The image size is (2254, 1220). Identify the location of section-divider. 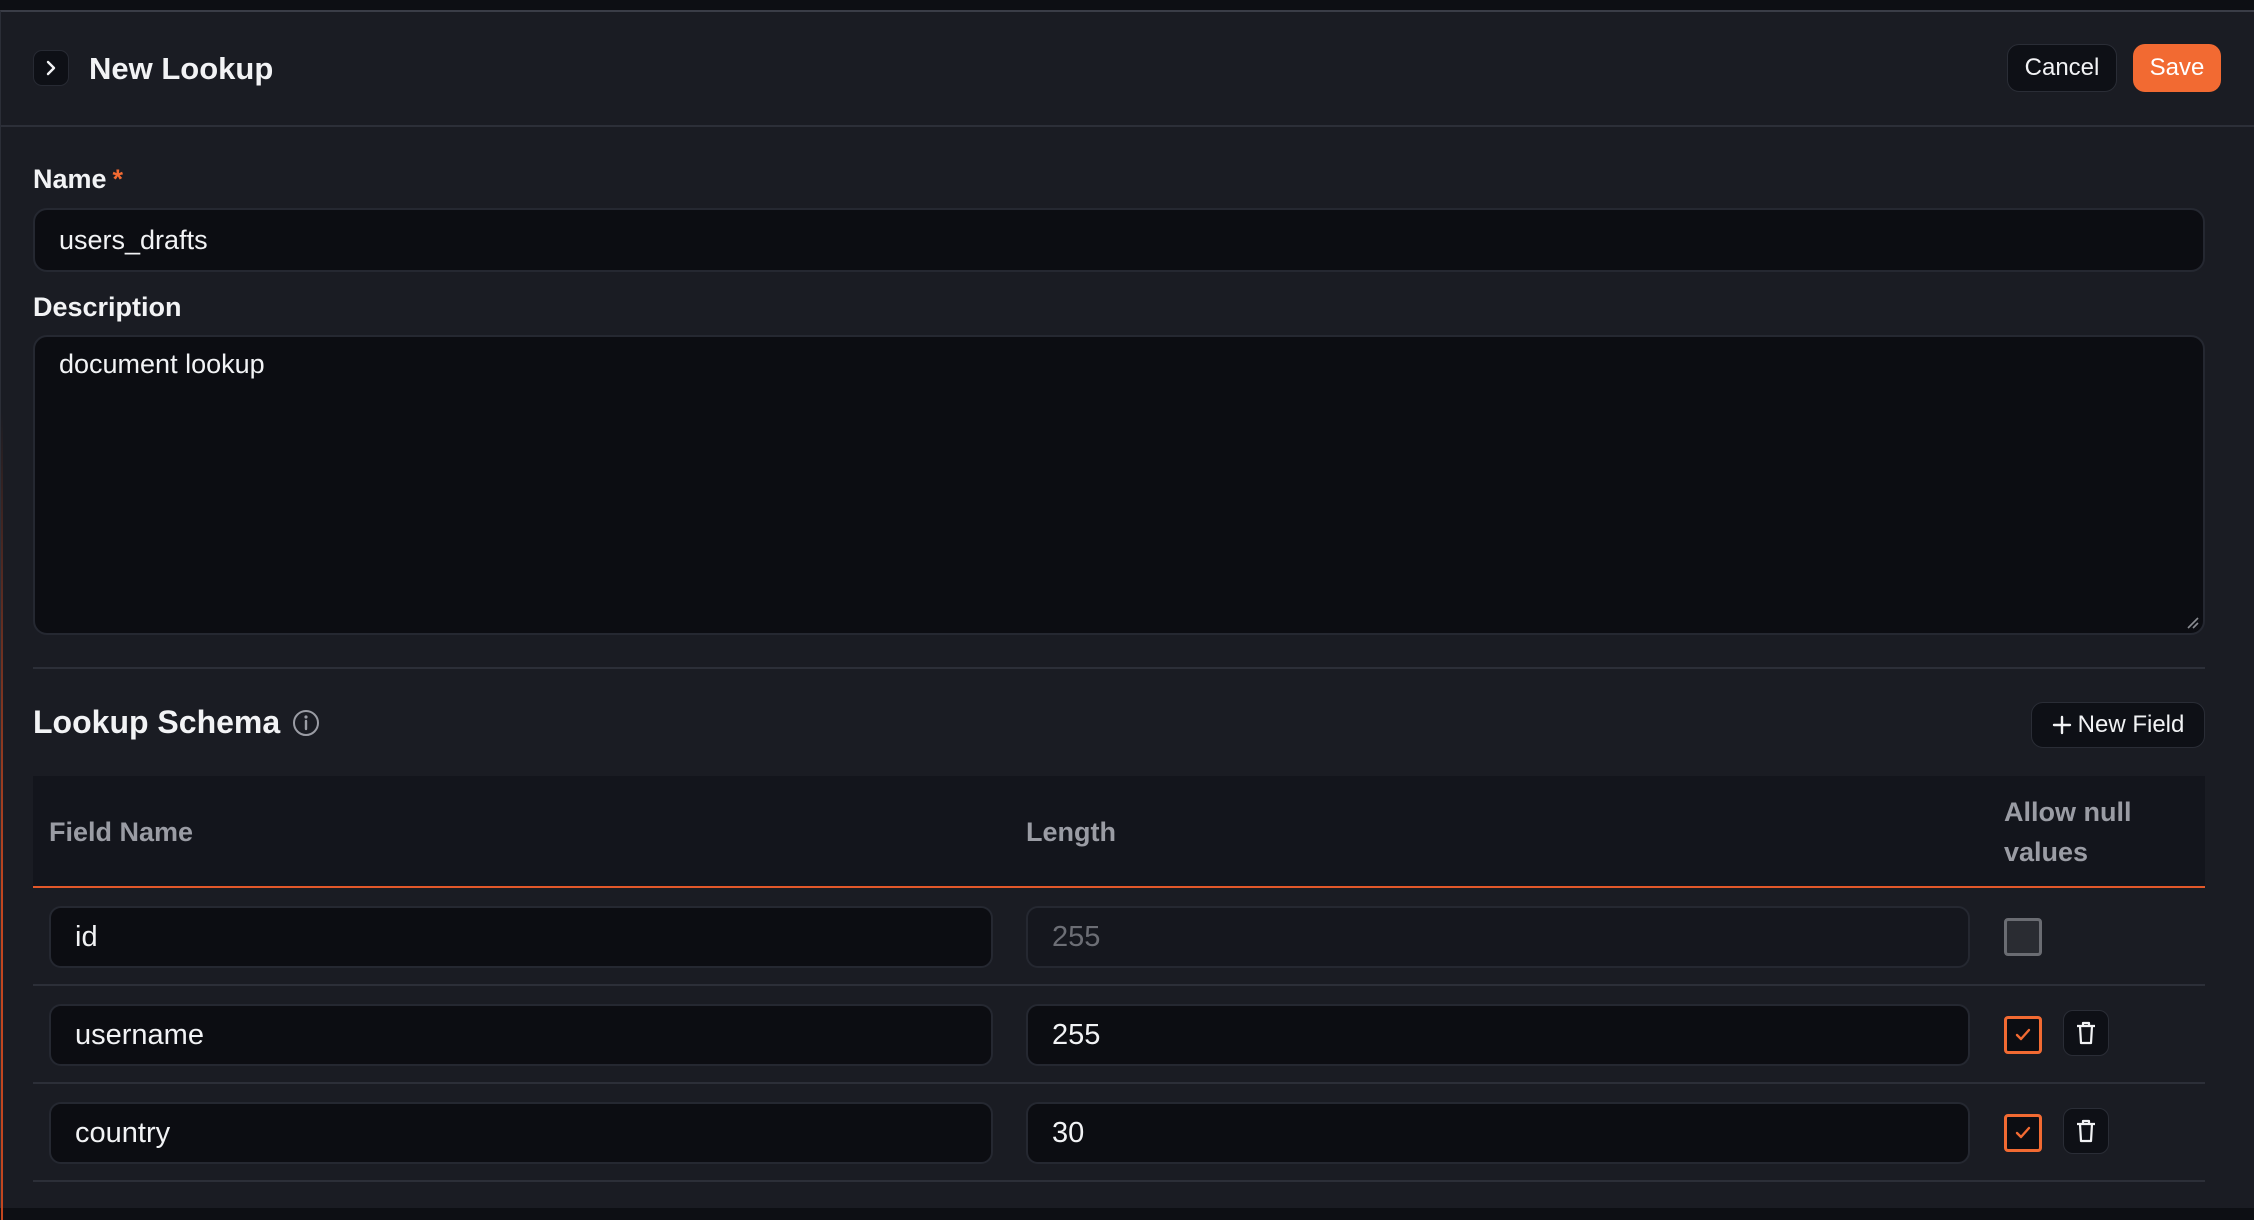
(1119, 668).